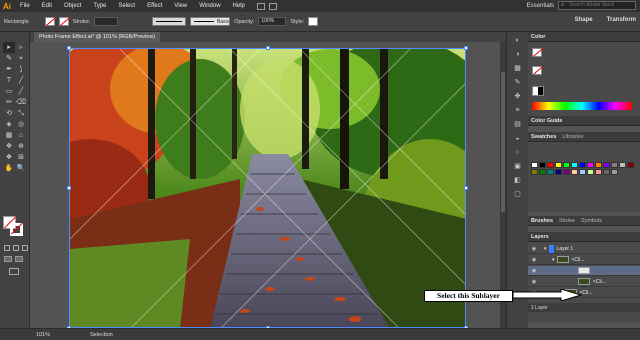 This screenshot has width=640, height=340. Describe the element at coordinates (518, 125) in the screenshot. I see `gradient-icon: ▤` at that location.